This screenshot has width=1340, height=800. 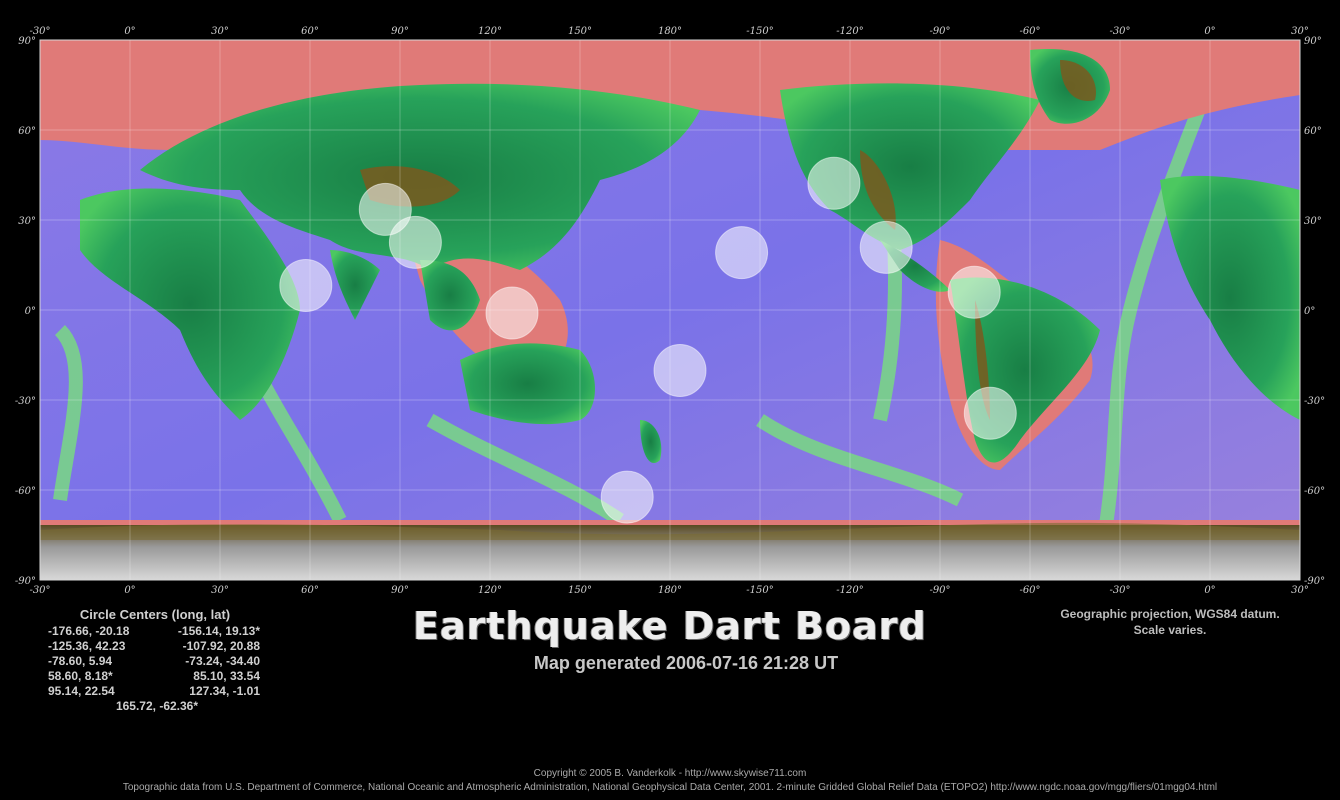 I want to click on latitude-label-right: -90°, so click(x=1314, y=581).